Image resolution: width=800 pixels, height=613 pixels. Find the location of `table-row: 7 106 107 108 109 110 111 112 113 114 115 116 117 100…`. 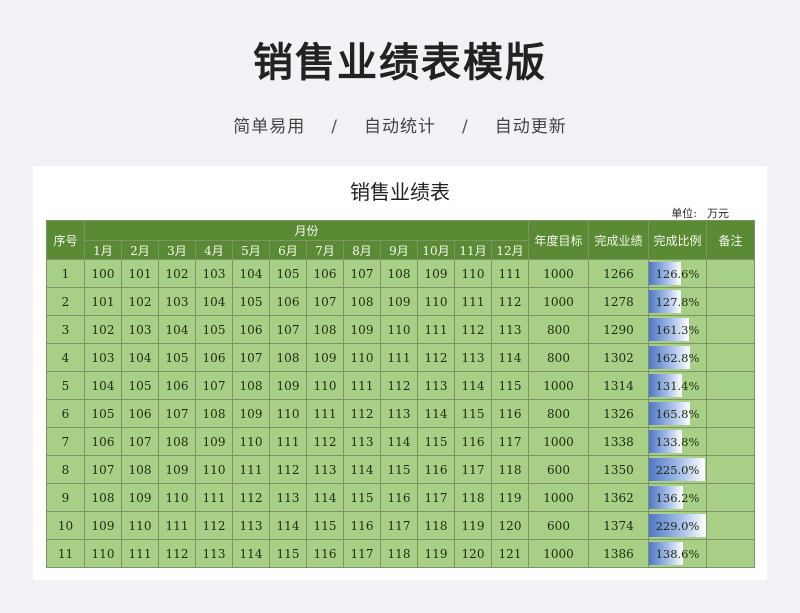

table-row: 7 106 107 108 109 110 111 112 113 114 115 116 117 100… is located at coordinates (400, 441).